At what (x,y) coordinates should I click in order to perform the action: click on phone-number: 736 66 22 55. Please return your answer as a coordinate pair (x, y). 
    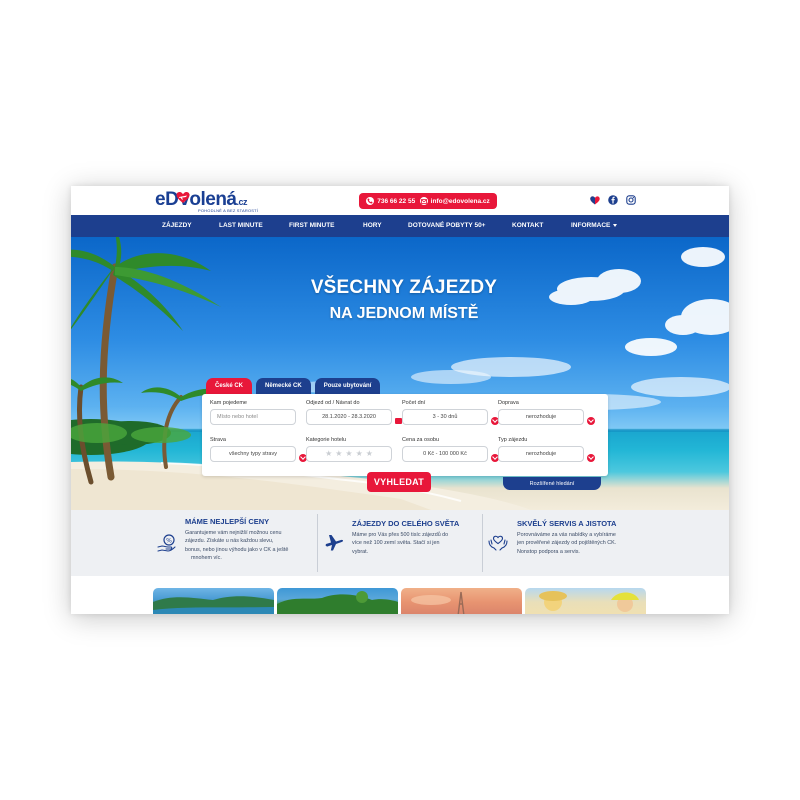
    Looking at the image, I should click on (396, 201).